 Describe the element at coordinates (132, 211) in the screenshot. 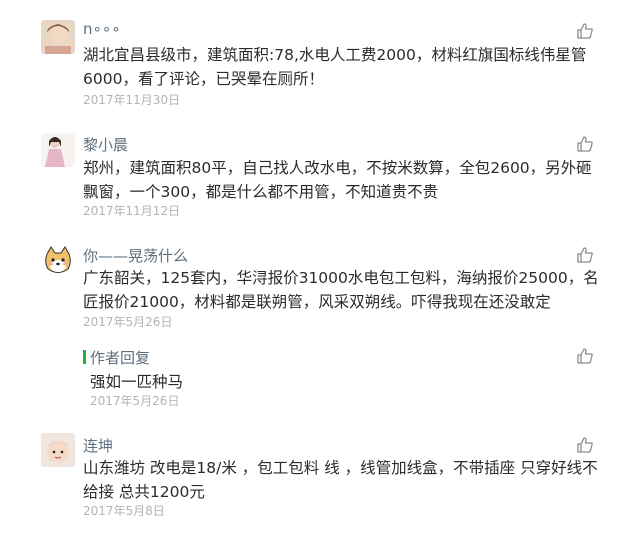

I see `comment-date: 2017年11月12日` at that location.